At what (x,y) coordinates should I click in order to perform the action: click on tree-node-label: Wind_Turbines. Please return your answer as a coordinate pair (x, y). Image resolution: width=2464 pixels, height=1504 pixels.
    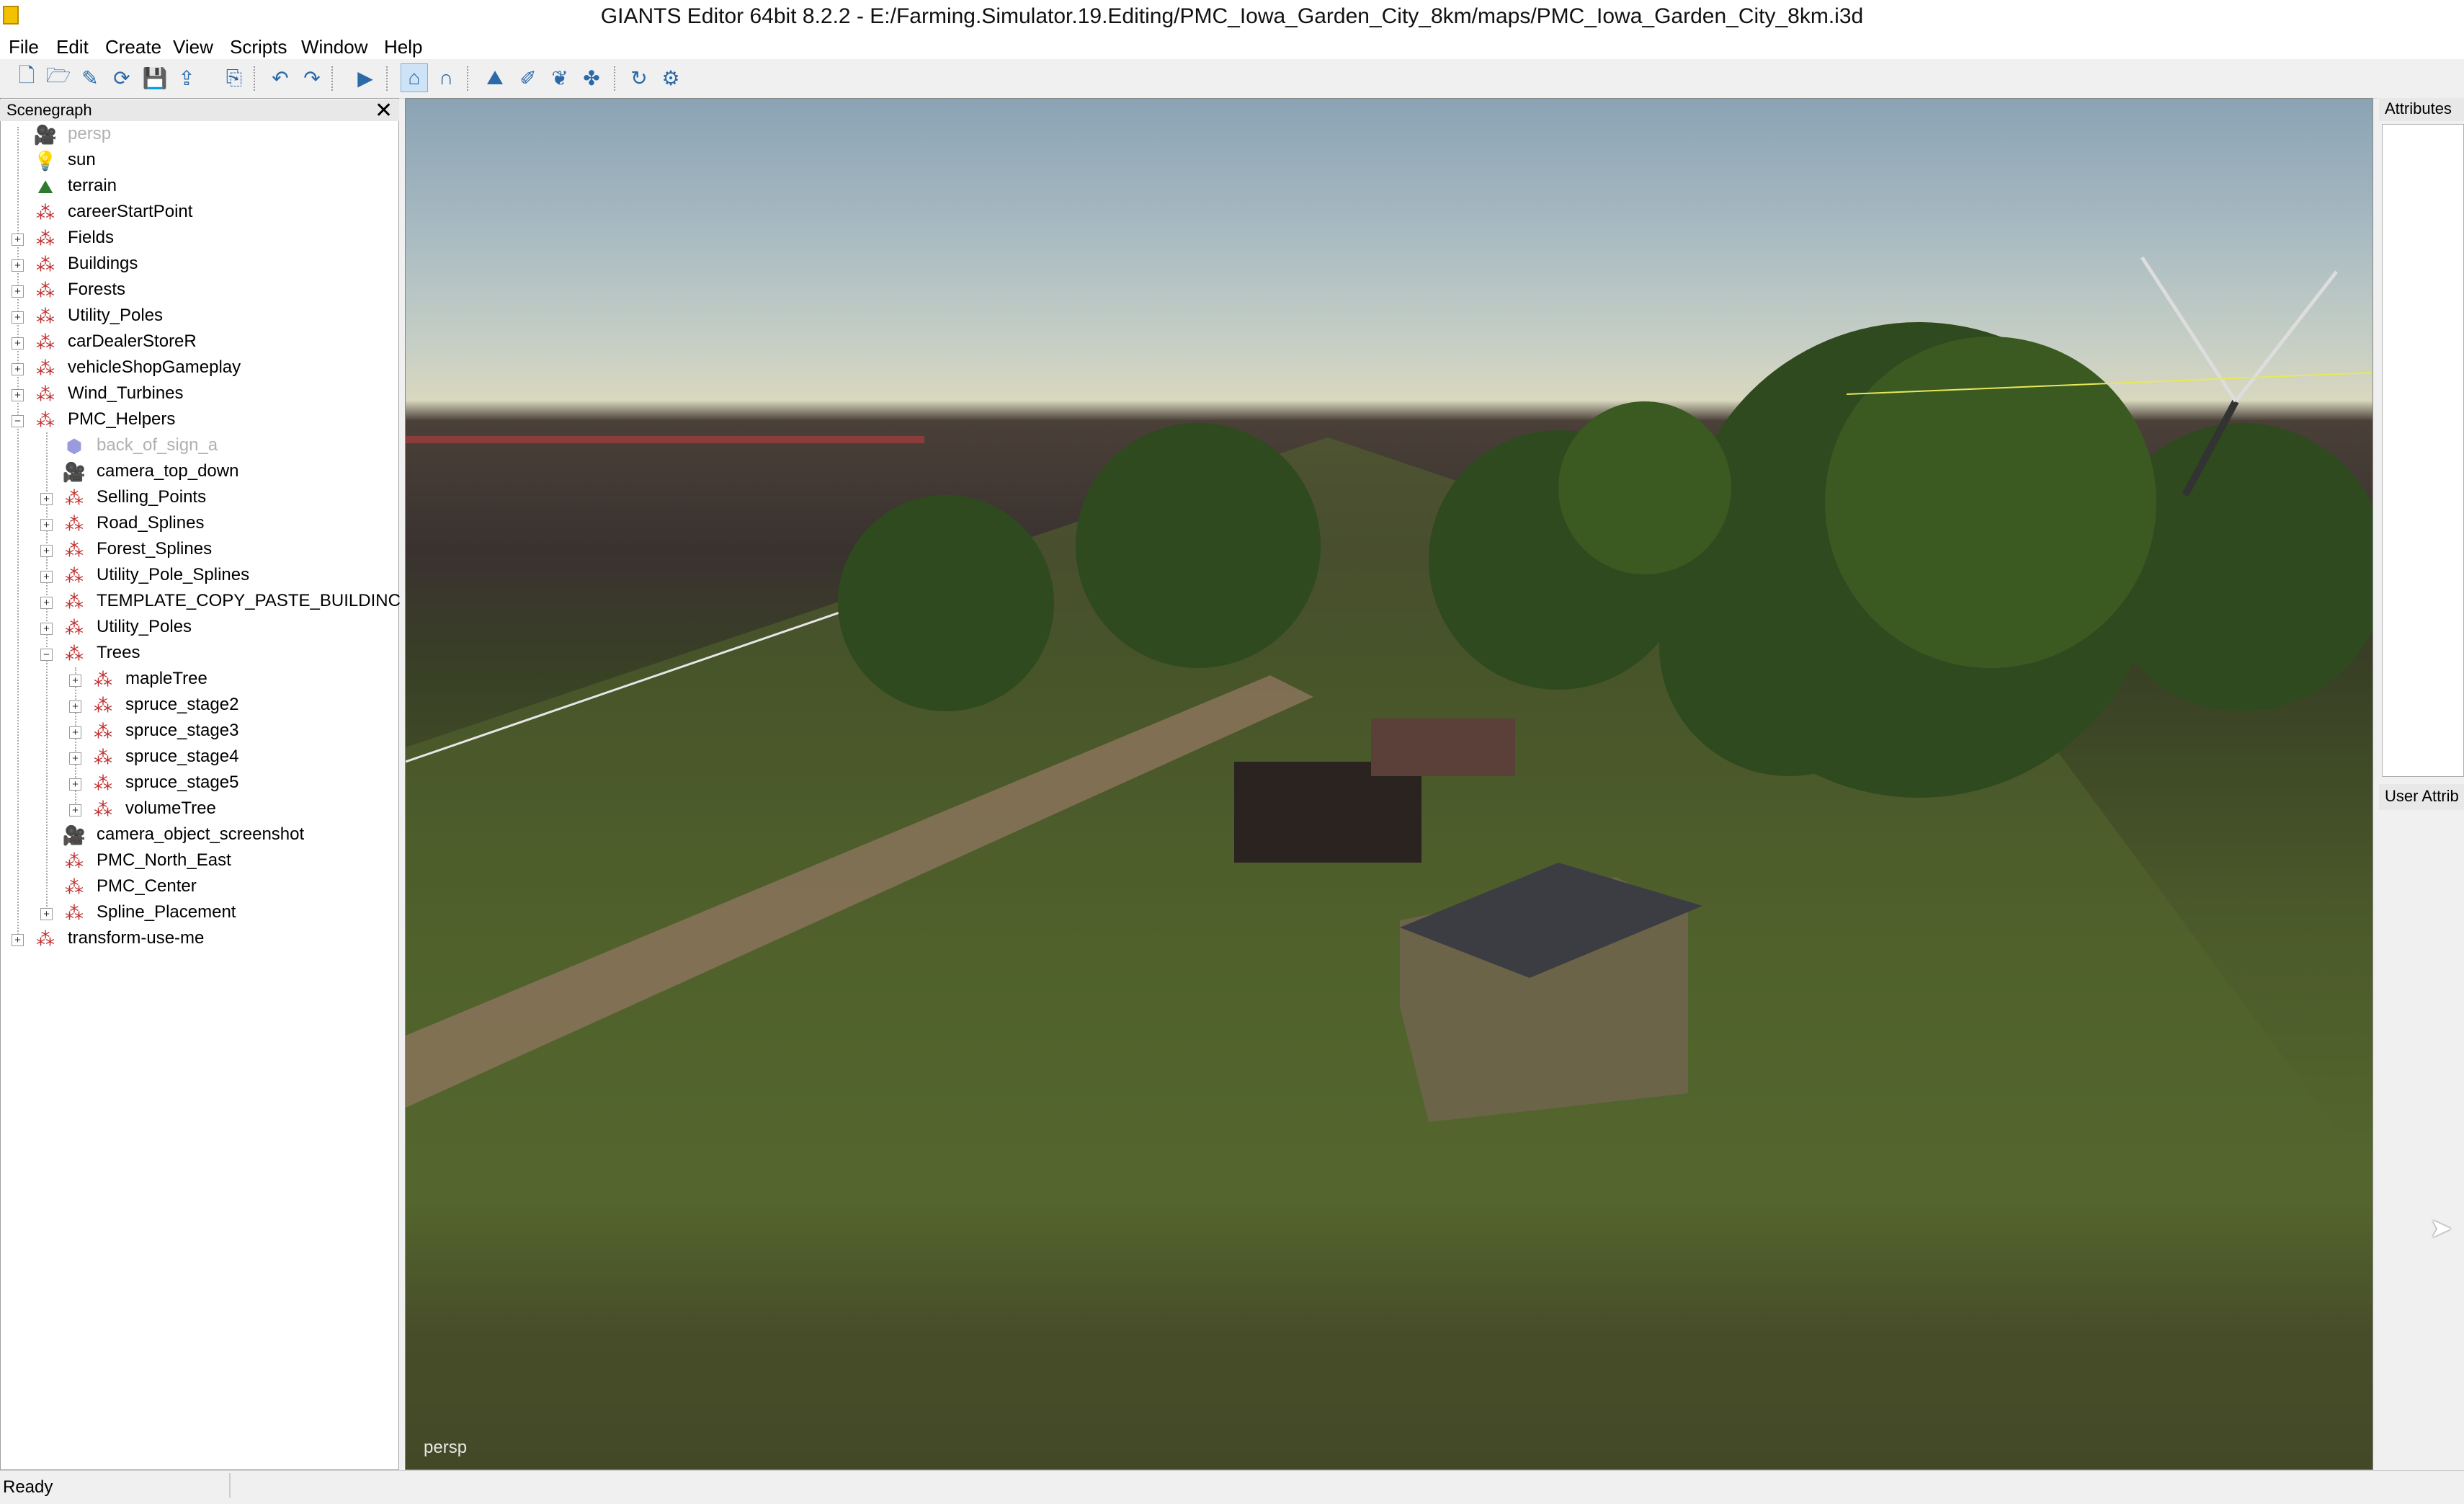
    Looking at the image, I should click on (126, 393).